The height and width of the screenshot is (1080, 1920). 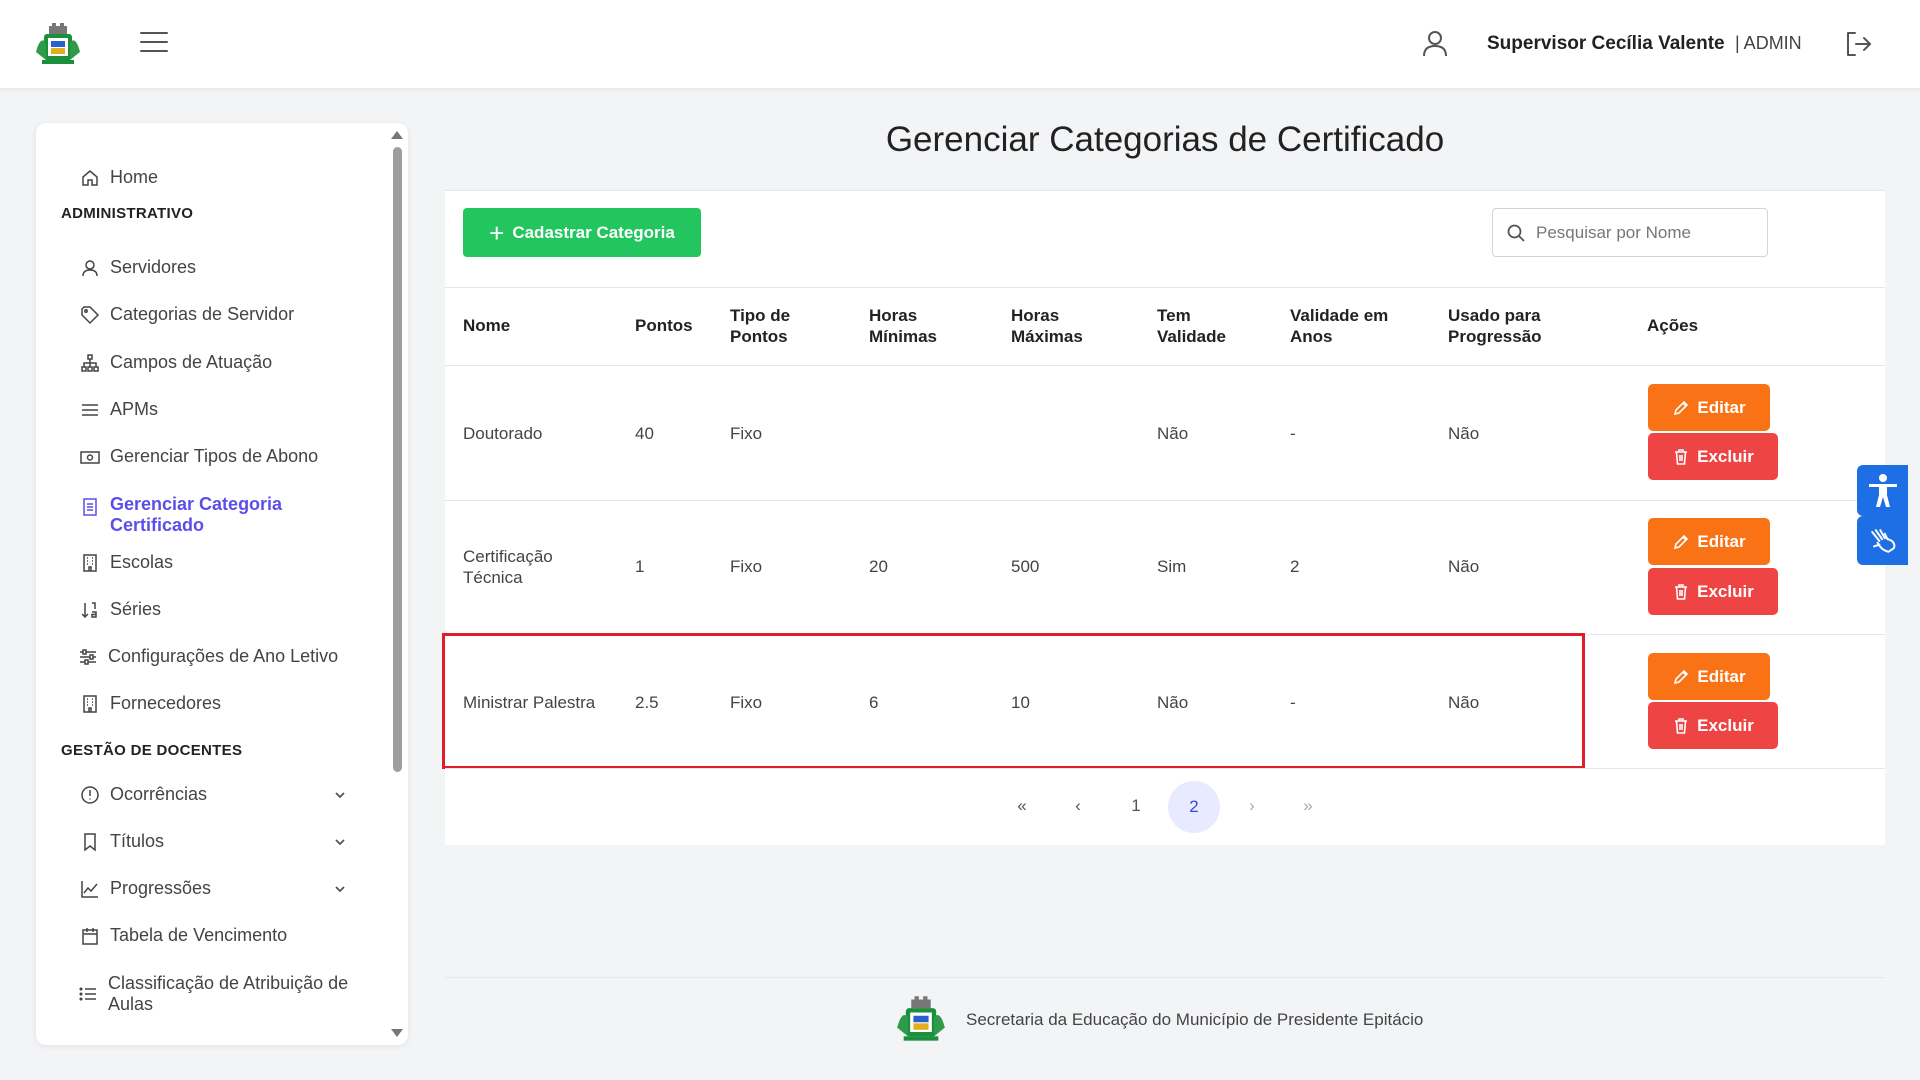 I want to click on sidebar-item-escolas: Escolas, so click(x=126, y=562).